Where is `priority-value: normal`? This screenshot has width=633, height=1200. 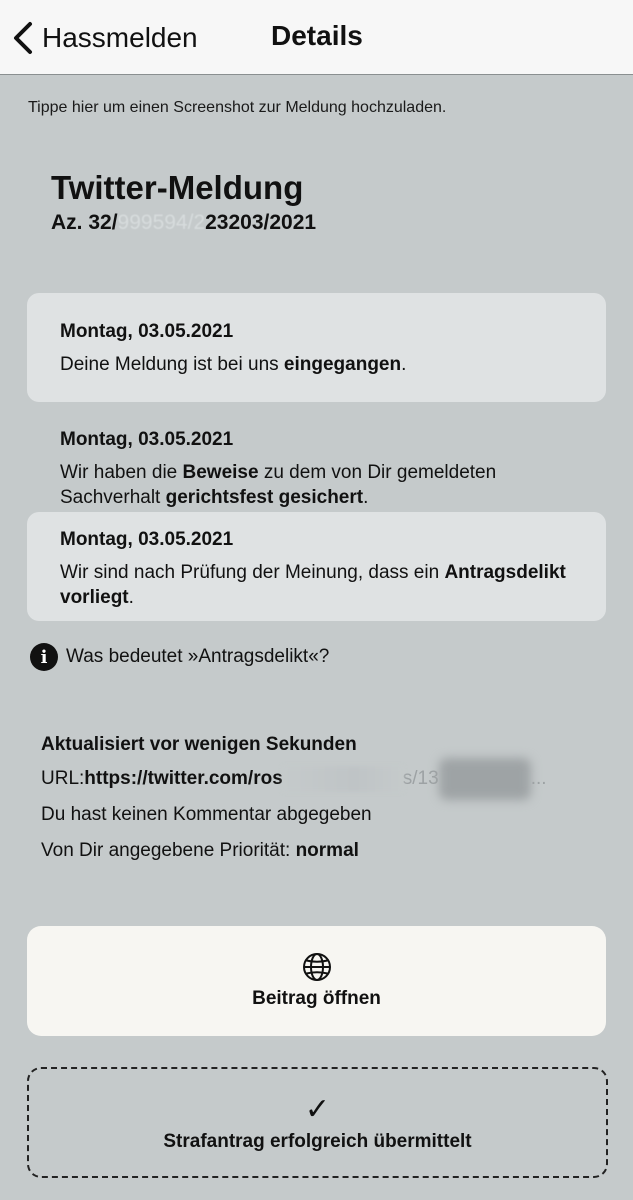 priority-value: normal is located at coordinates (327, 850).